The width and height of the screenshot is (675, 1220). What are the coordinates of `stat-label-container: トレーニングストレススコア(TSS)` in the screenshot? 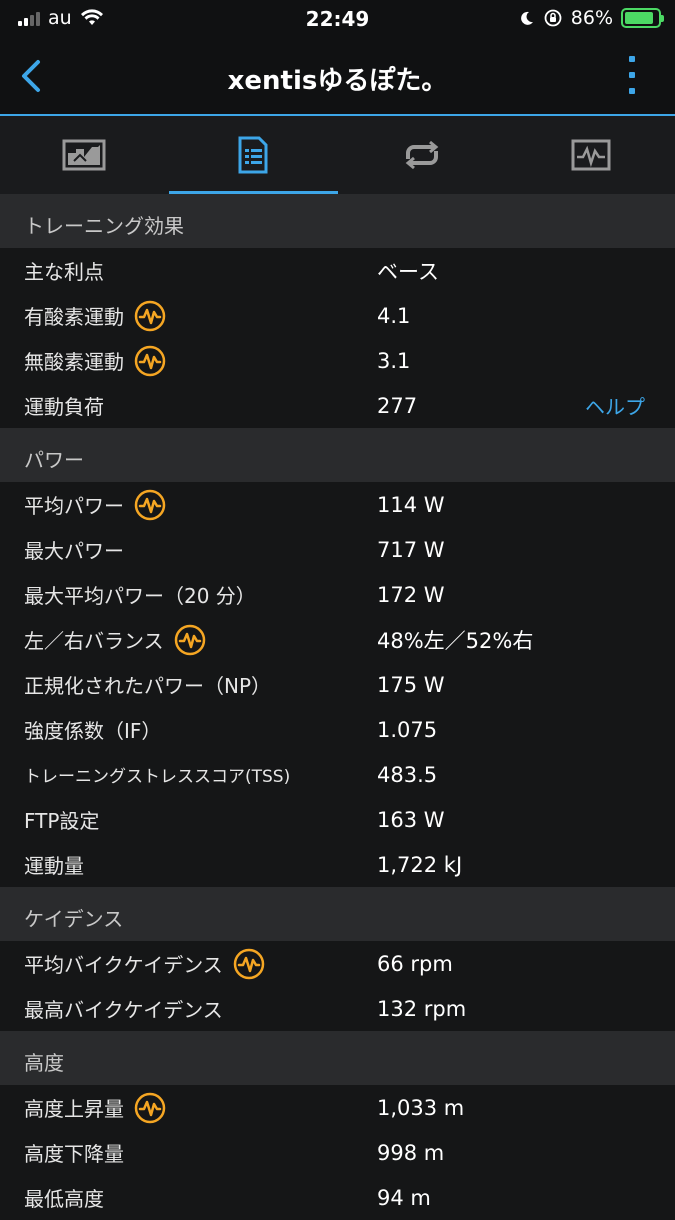 It's located at (157, 774).